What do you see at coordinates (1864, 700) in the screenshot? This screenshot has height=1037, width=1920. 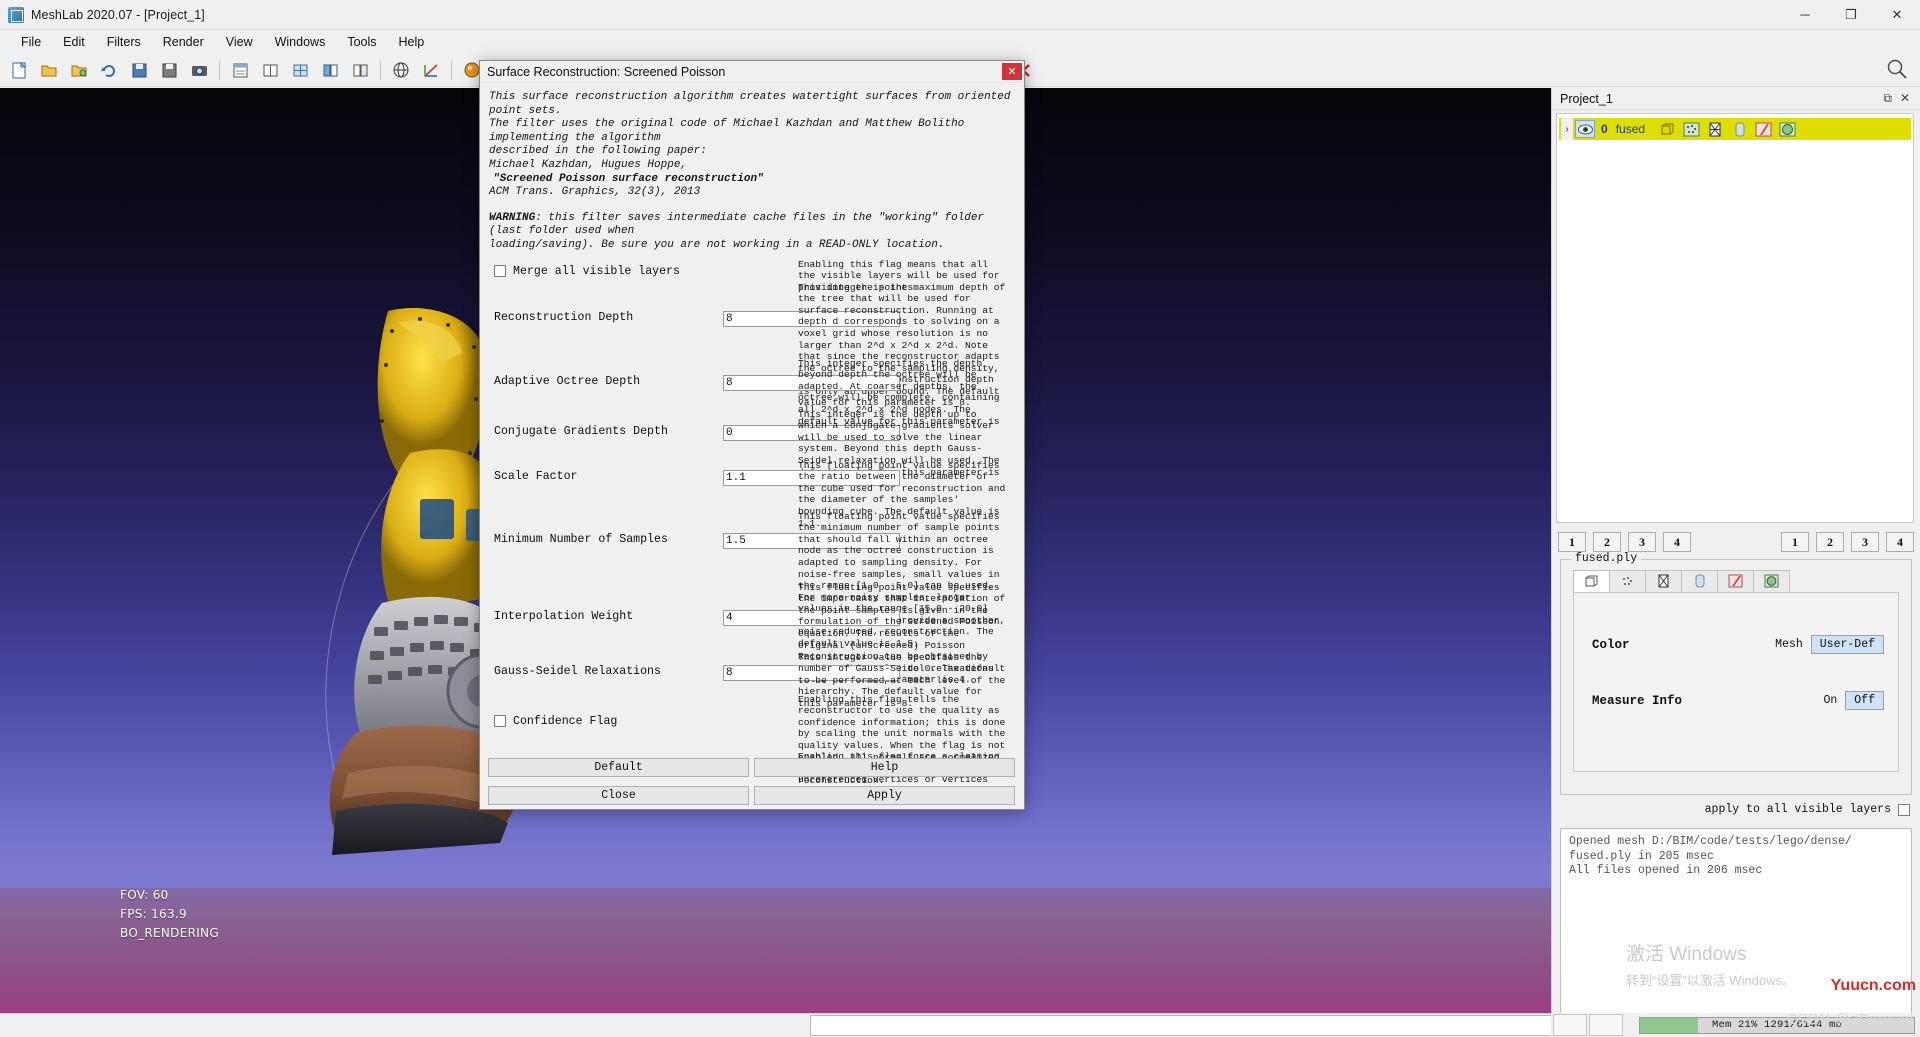 I see `measure-info-off-button: Off` at bounding box center [1864, 700].